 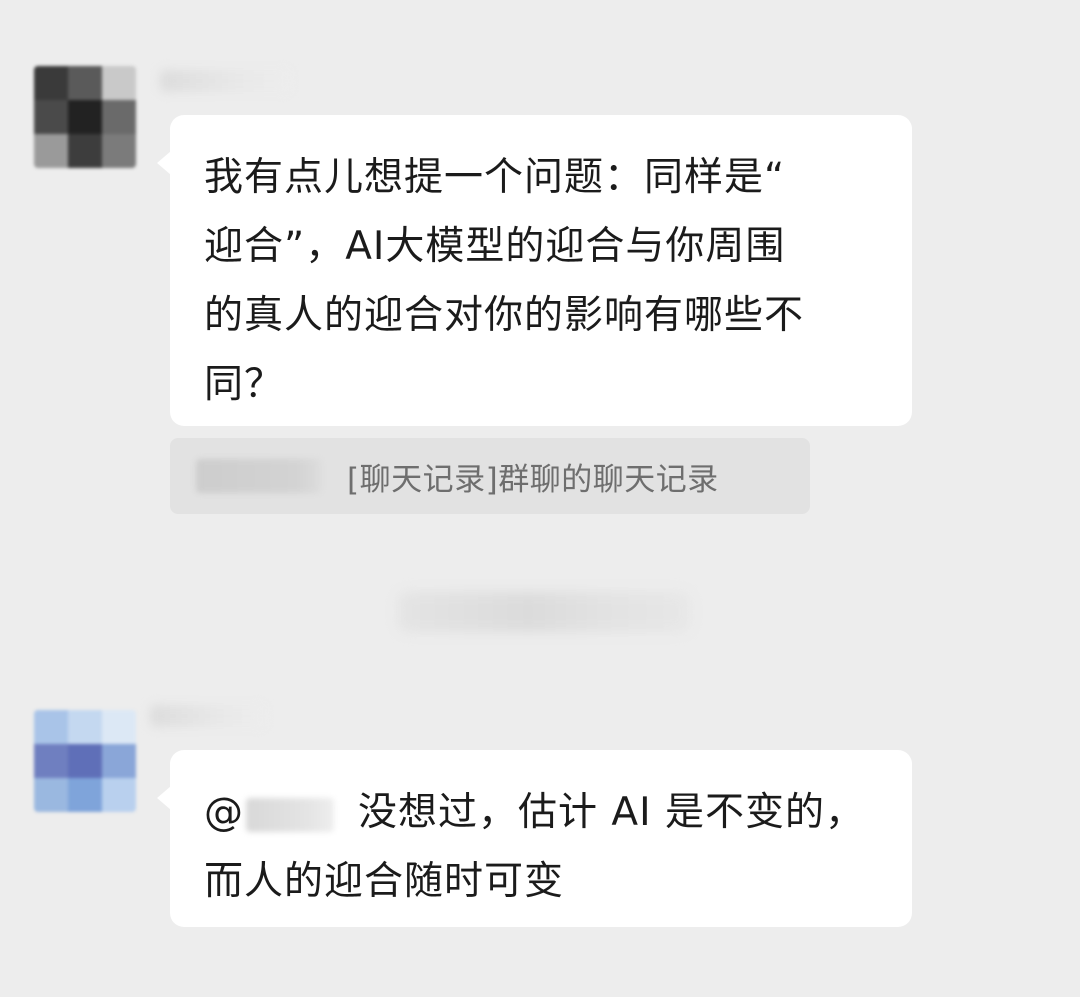 I want to click on message-line: 我有点儿想提一个问题：同样是“, so click(x=495, y=177).